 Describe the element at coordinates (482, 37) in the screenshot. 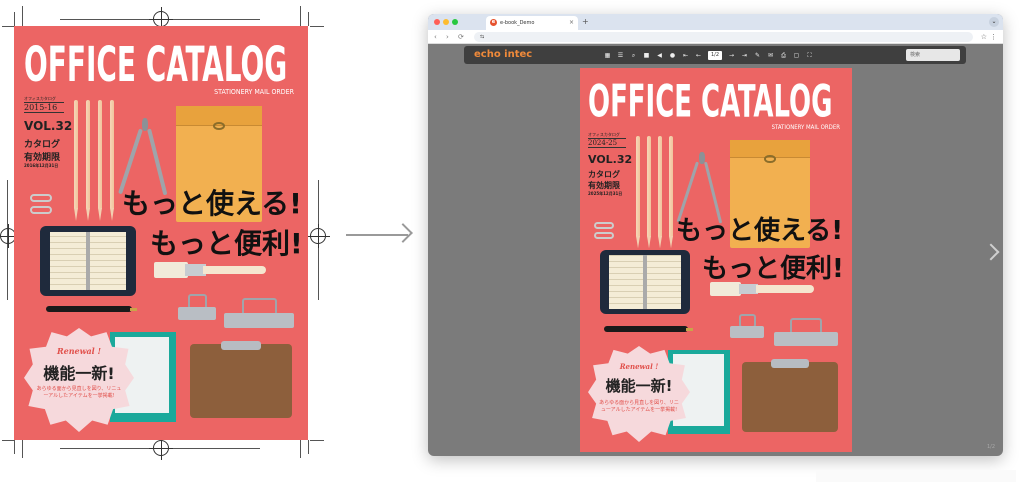

I see `site-info-icon: ⇆` at that location.